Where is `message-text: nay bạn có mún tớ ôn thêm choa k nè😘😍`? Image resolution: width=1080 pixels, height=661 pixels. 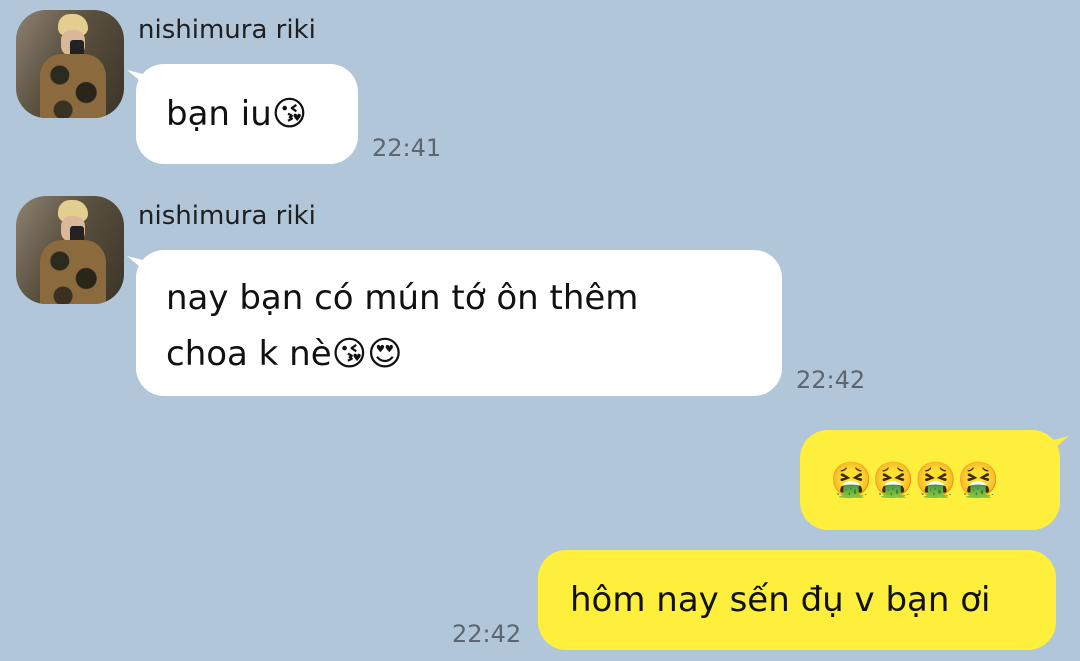
message-text: nay bạn có mún tớ ôn thêm choa k nè😘😍 is located at coordinates (402, 326).